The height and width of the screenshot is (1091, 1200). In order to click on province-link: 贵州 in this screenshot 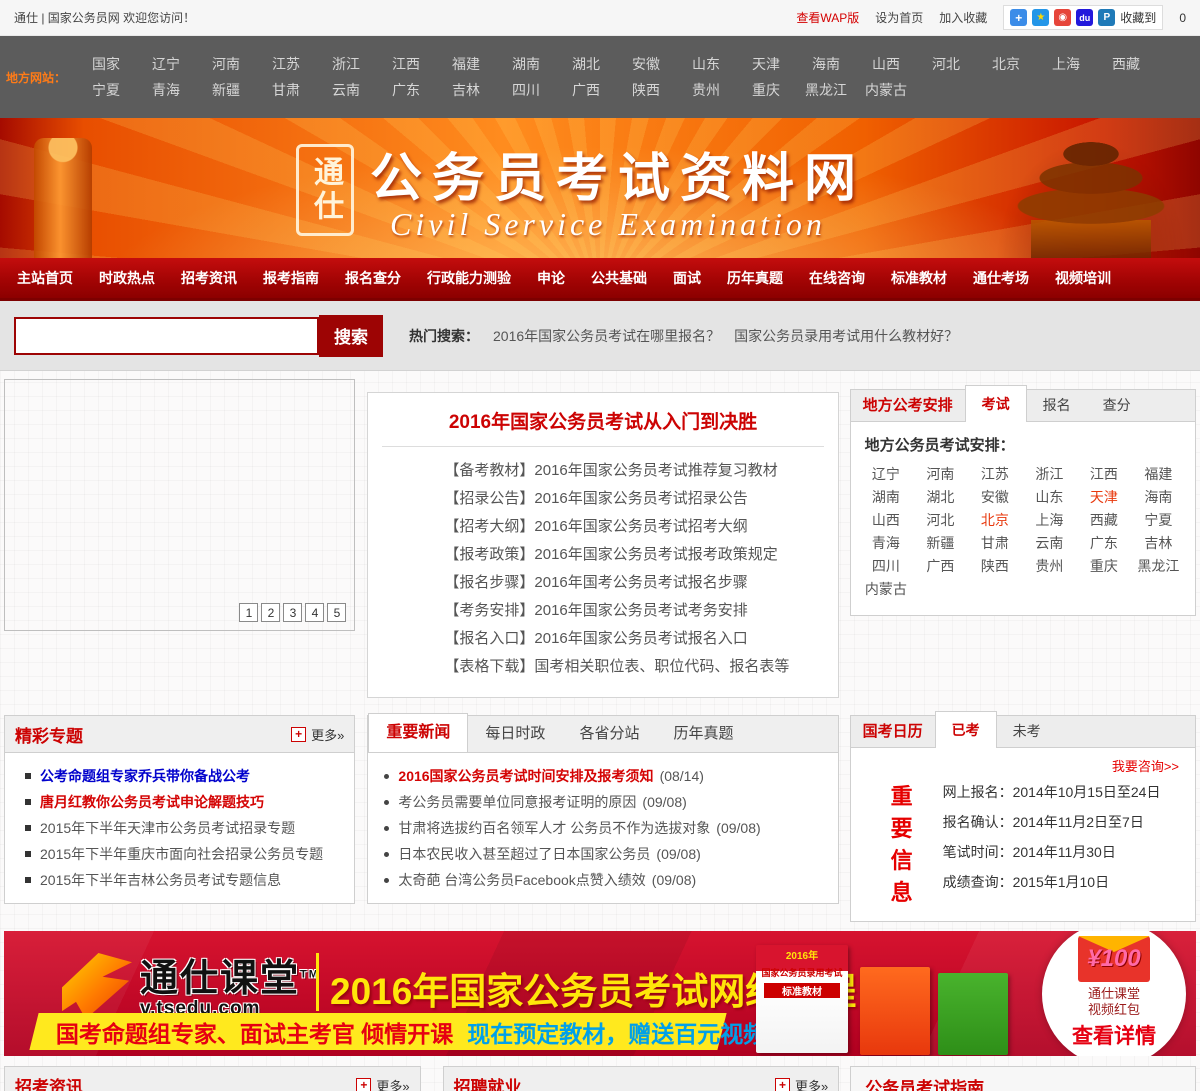, I will do `click(1049, 566)`.